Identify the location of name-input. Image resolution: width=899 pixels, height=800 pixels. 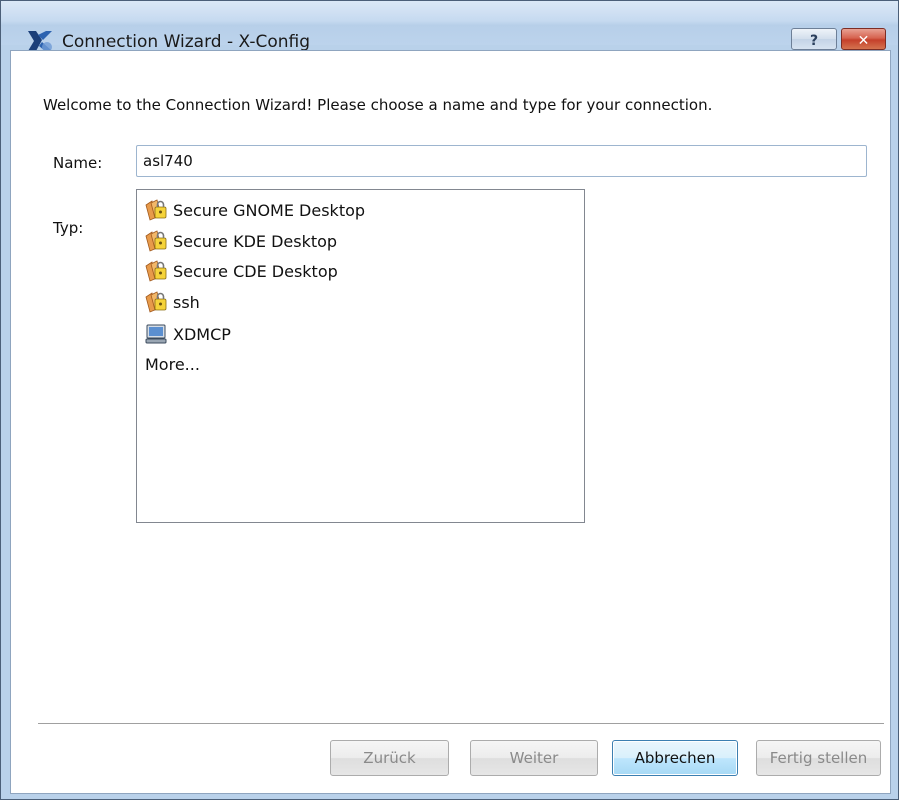
(501, 161).